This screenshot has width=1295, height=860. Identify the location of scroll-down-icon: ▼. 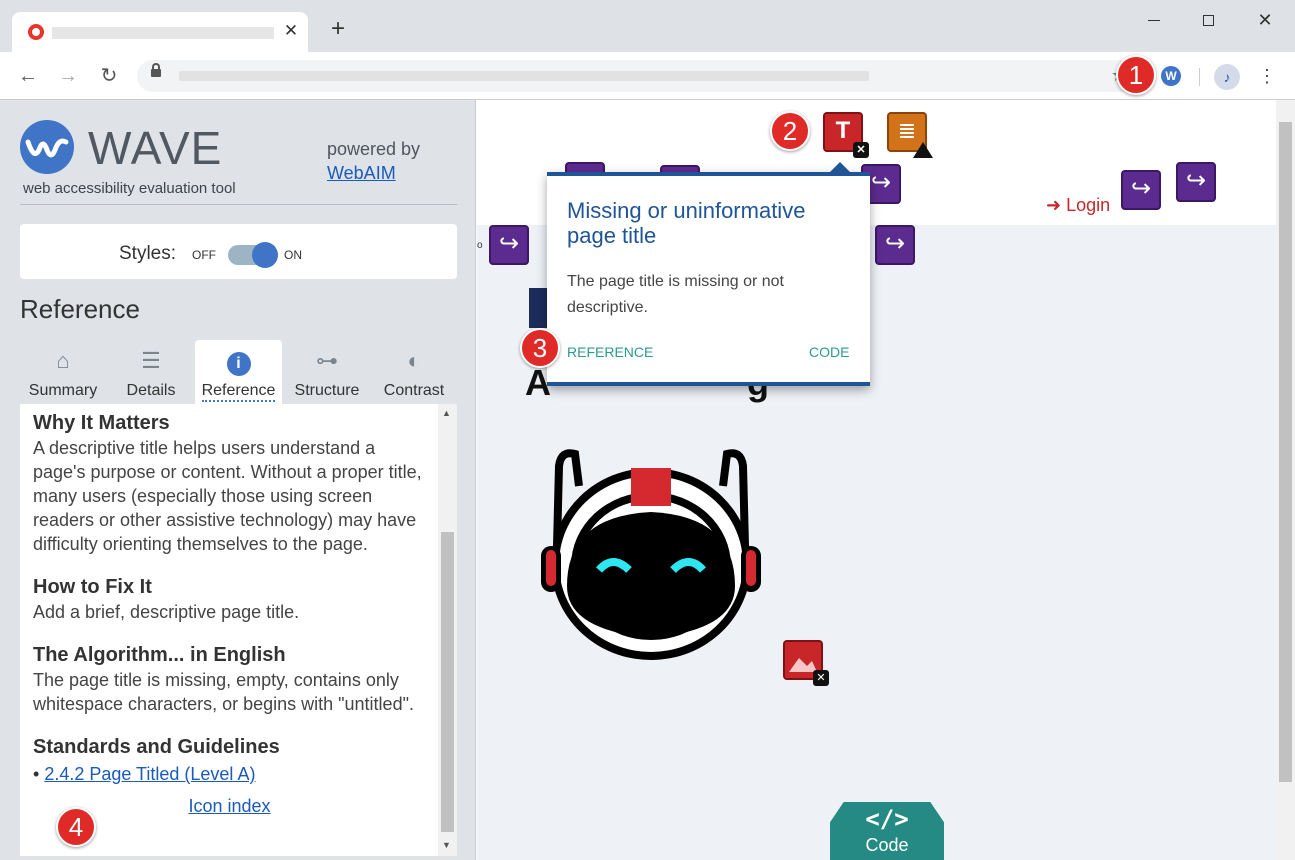
(446, 845).